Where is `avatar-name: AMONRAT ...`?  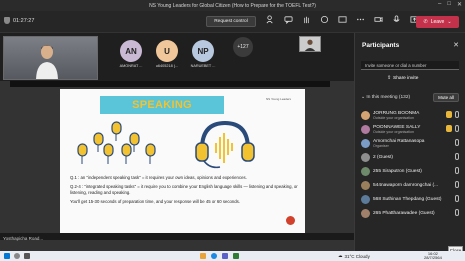 avatar-name: AMONRAT ... is located at coordinates (131, 66).